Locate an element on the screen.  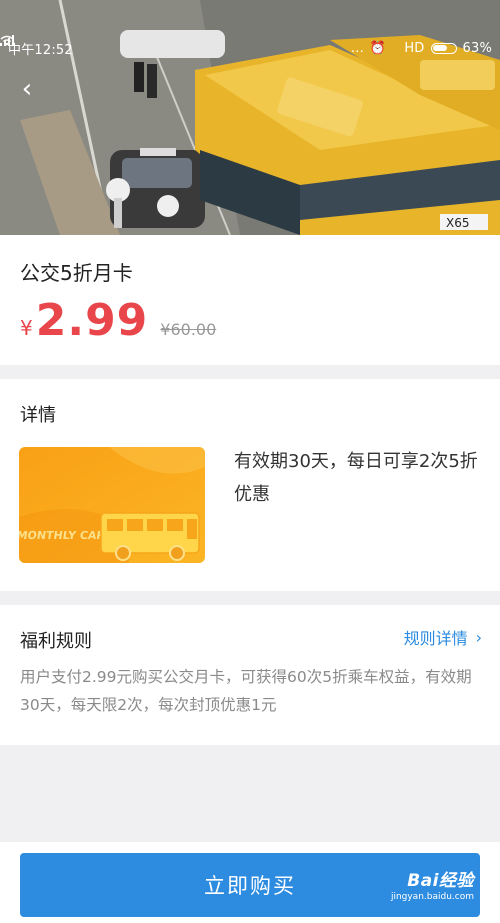
back-arrow-icon: ‹ is located at coordinates (27, 89).